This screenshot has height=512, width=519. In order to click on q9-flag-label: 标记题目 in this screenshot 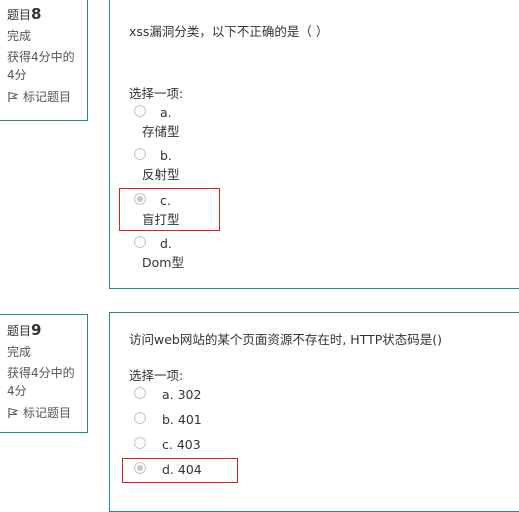, I will do `click(47, 413)`.